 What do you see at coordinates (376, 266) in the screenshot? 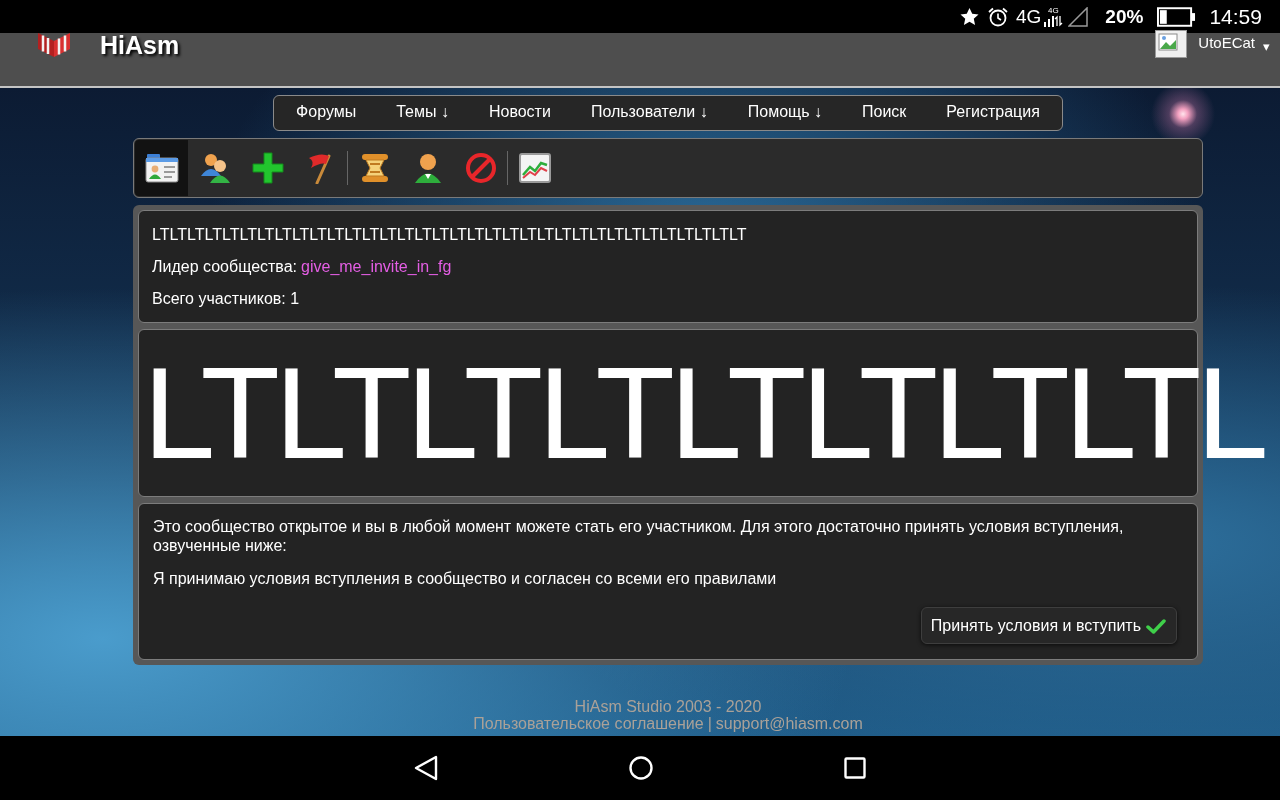
I see `leader-link: give_me_invite_in_fg` at bounding box center [376, 266].